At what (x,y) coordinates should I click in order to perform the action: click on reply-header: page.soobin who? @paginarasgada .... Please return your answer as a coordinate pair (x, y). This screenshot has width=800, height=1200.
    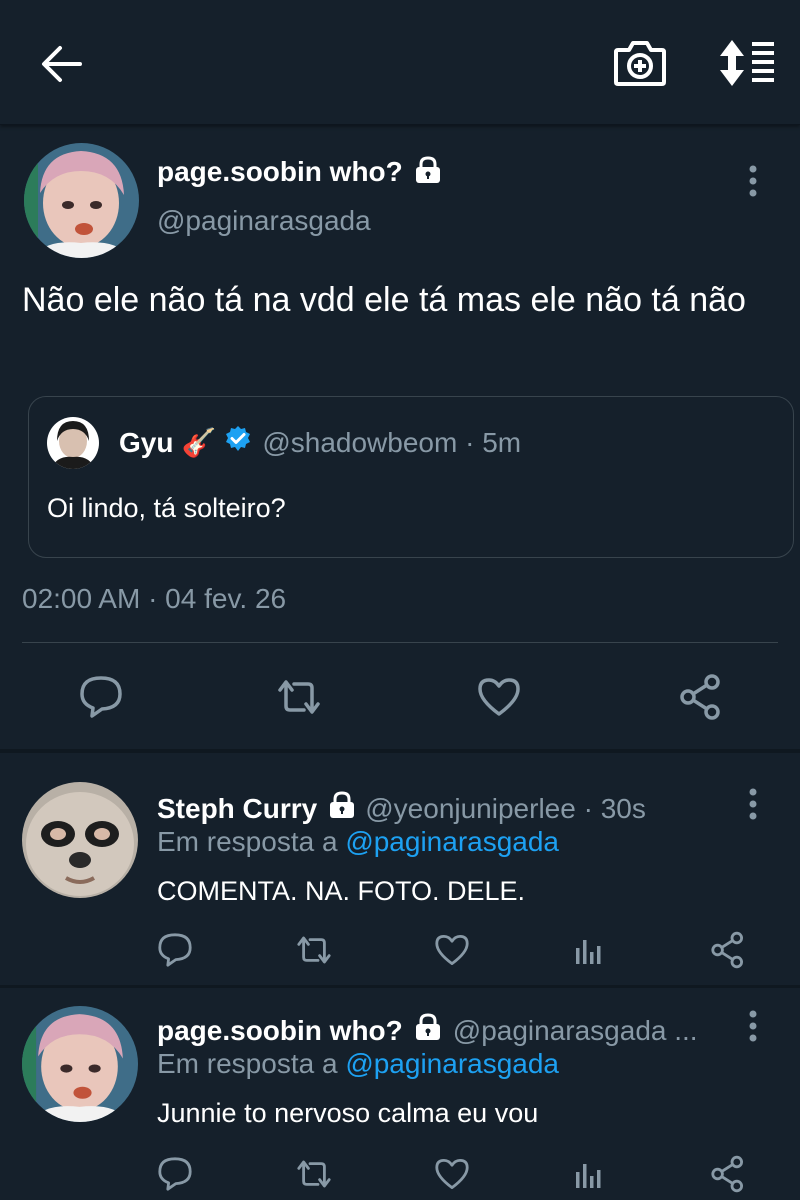
    Looking at the image, I should click on (447, 1030).